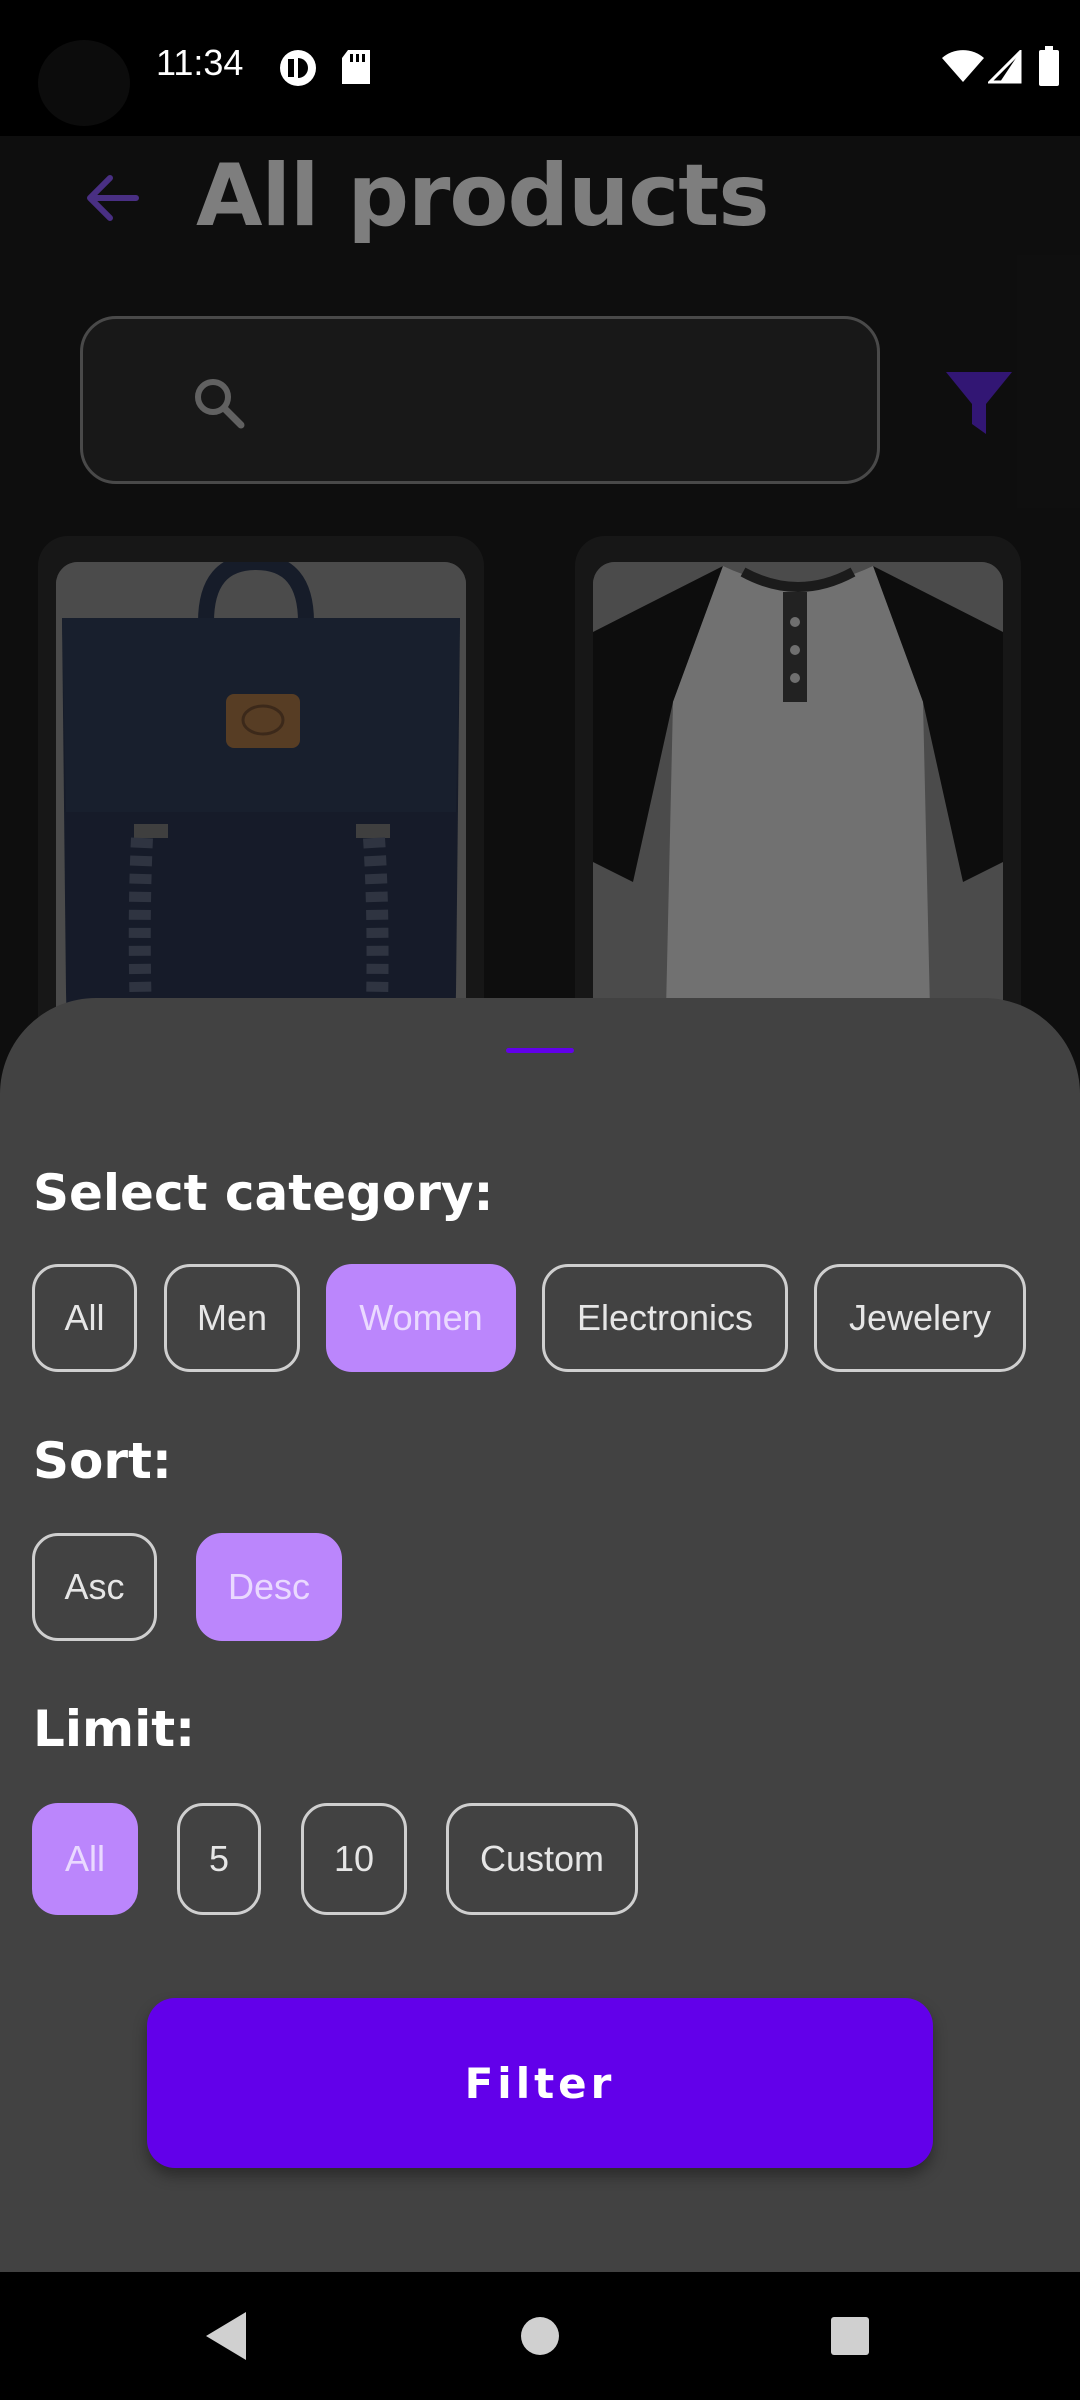 This screenshot has width=1080, height=2400. I want to click on chip-sort-desc: Desc, so click(269, 1587).